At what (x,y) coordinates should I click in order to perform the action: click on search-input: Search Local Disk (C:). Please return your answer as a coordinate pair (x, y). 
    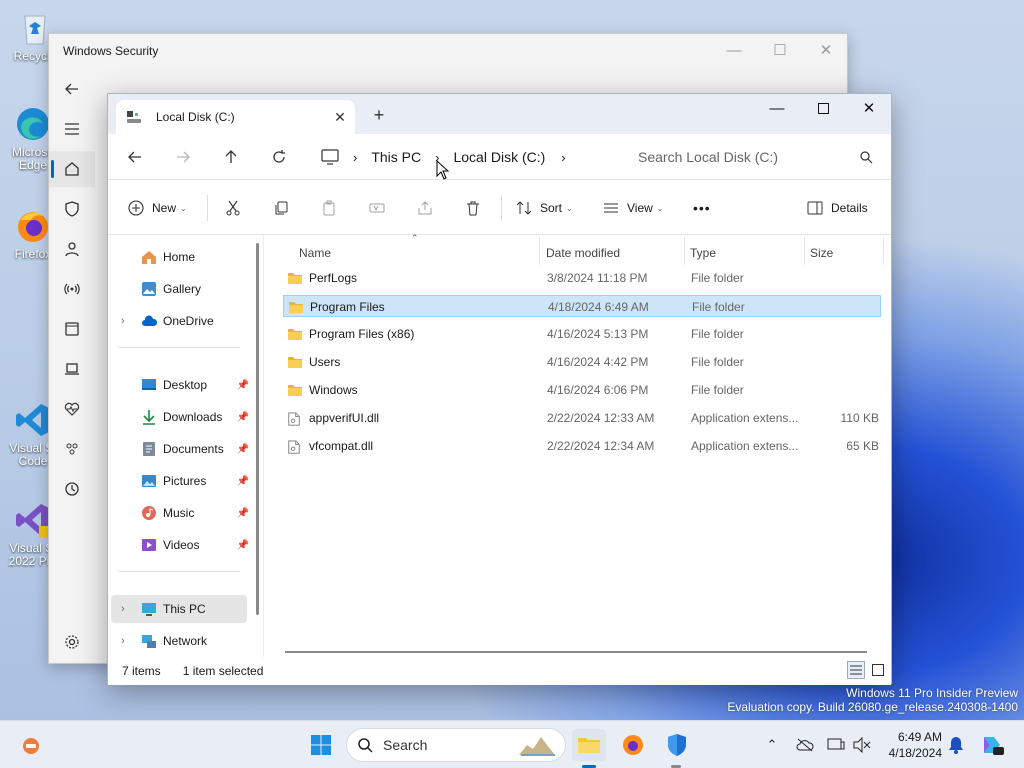
    Looking at the image, I should click on (754, 157).